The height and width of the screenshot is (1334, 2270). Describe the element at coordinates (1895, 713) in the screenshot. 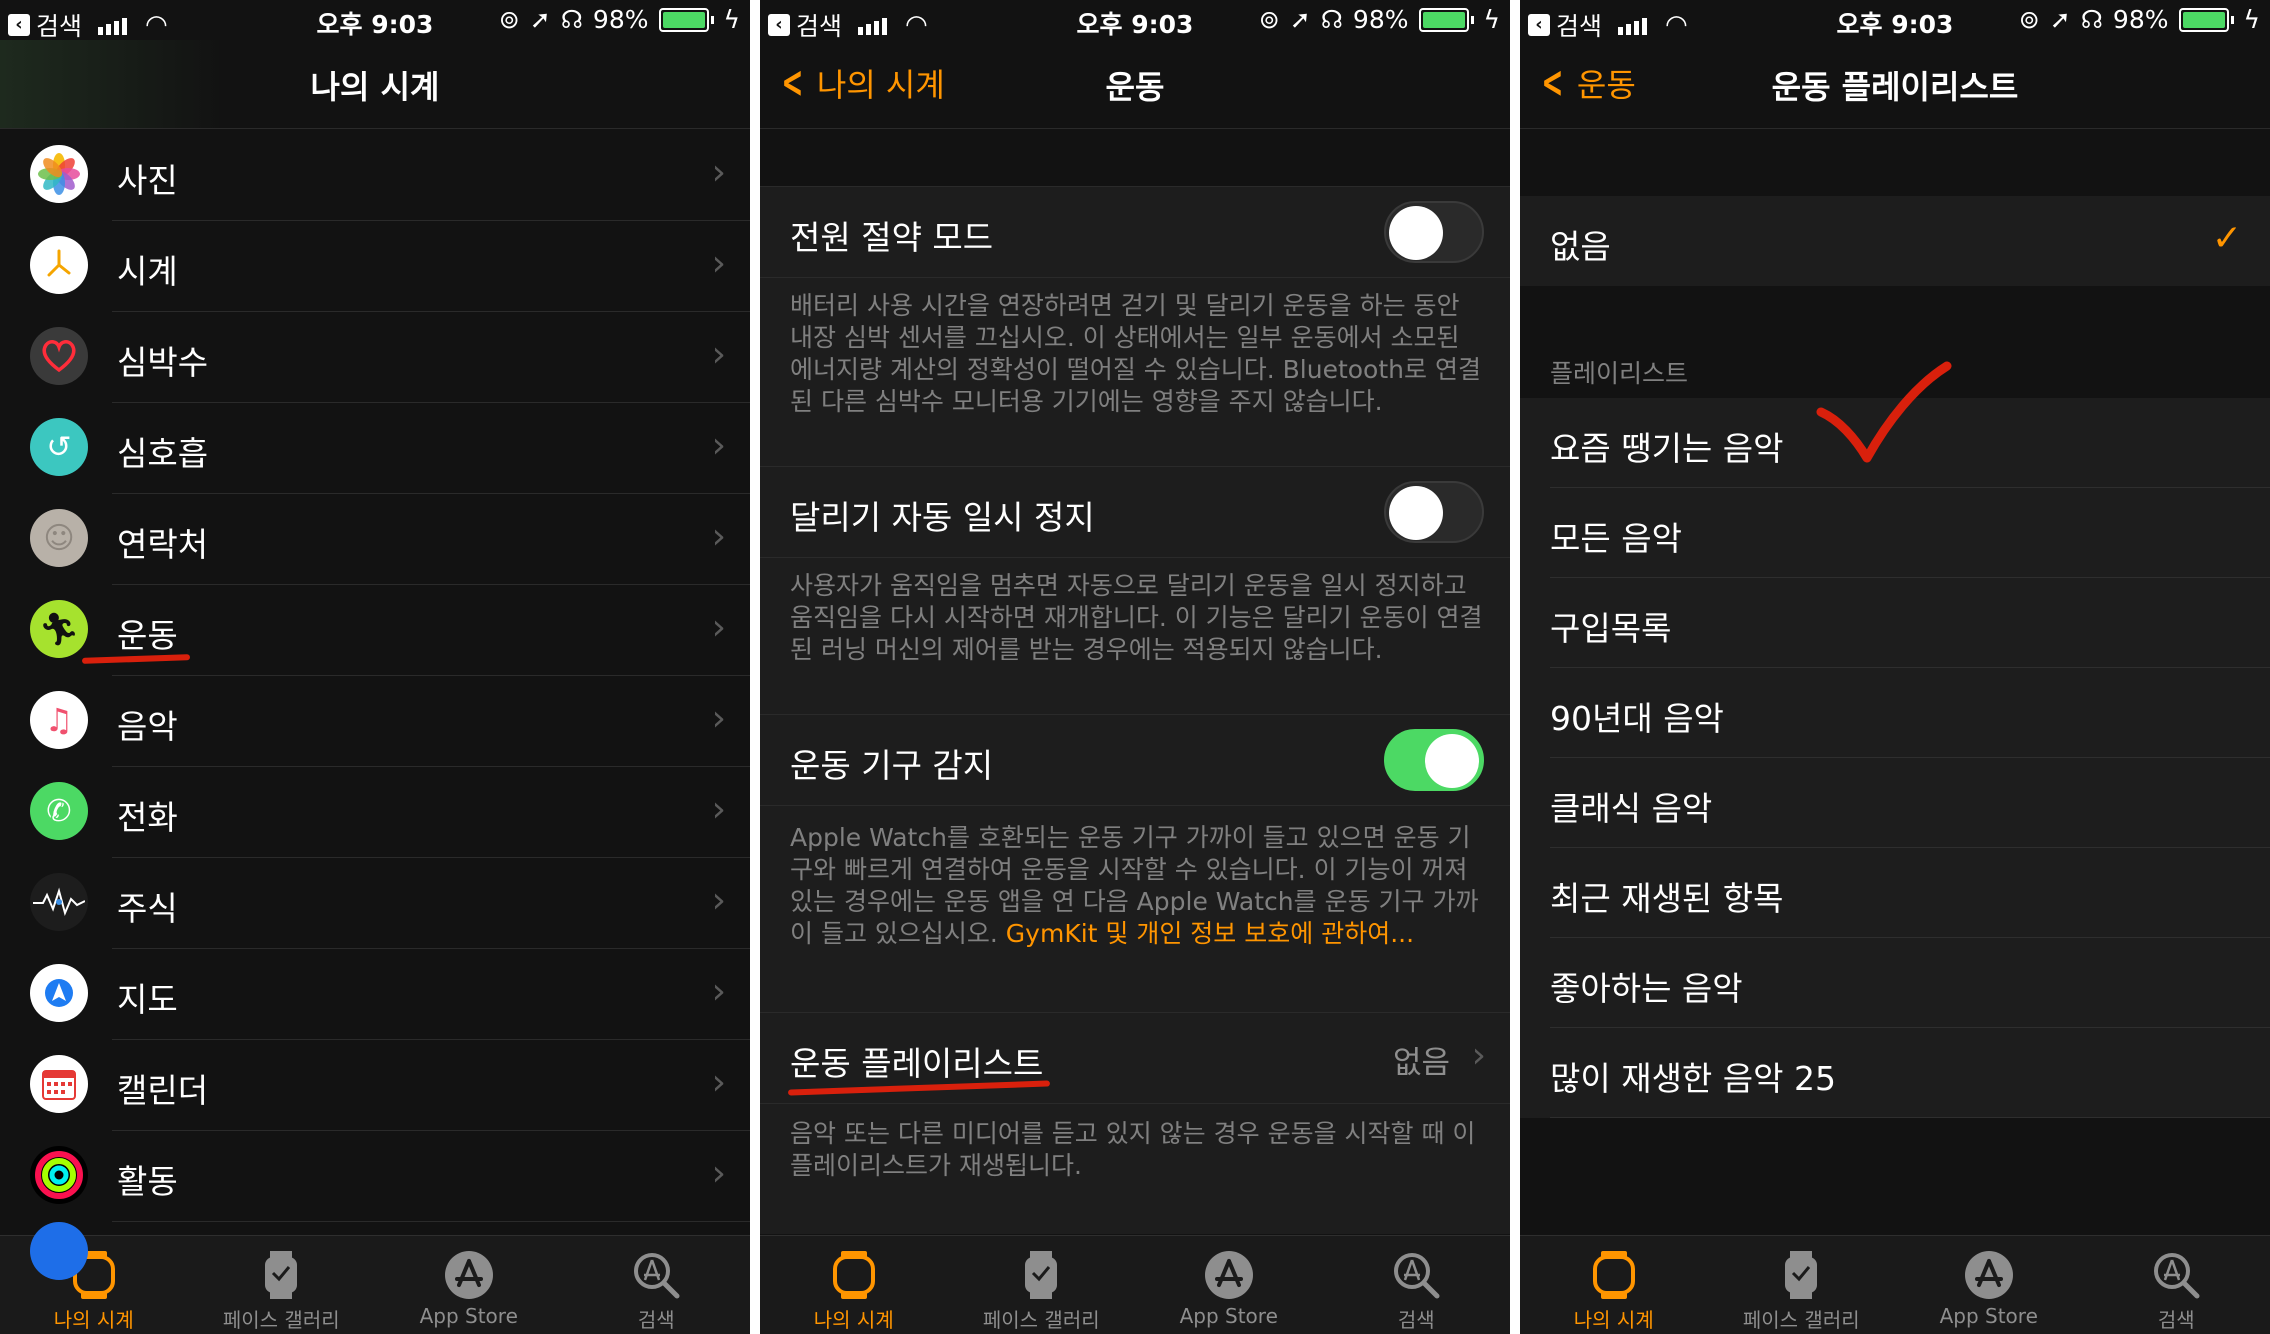

I see `playlist-item: 90년대 음악` at that location.